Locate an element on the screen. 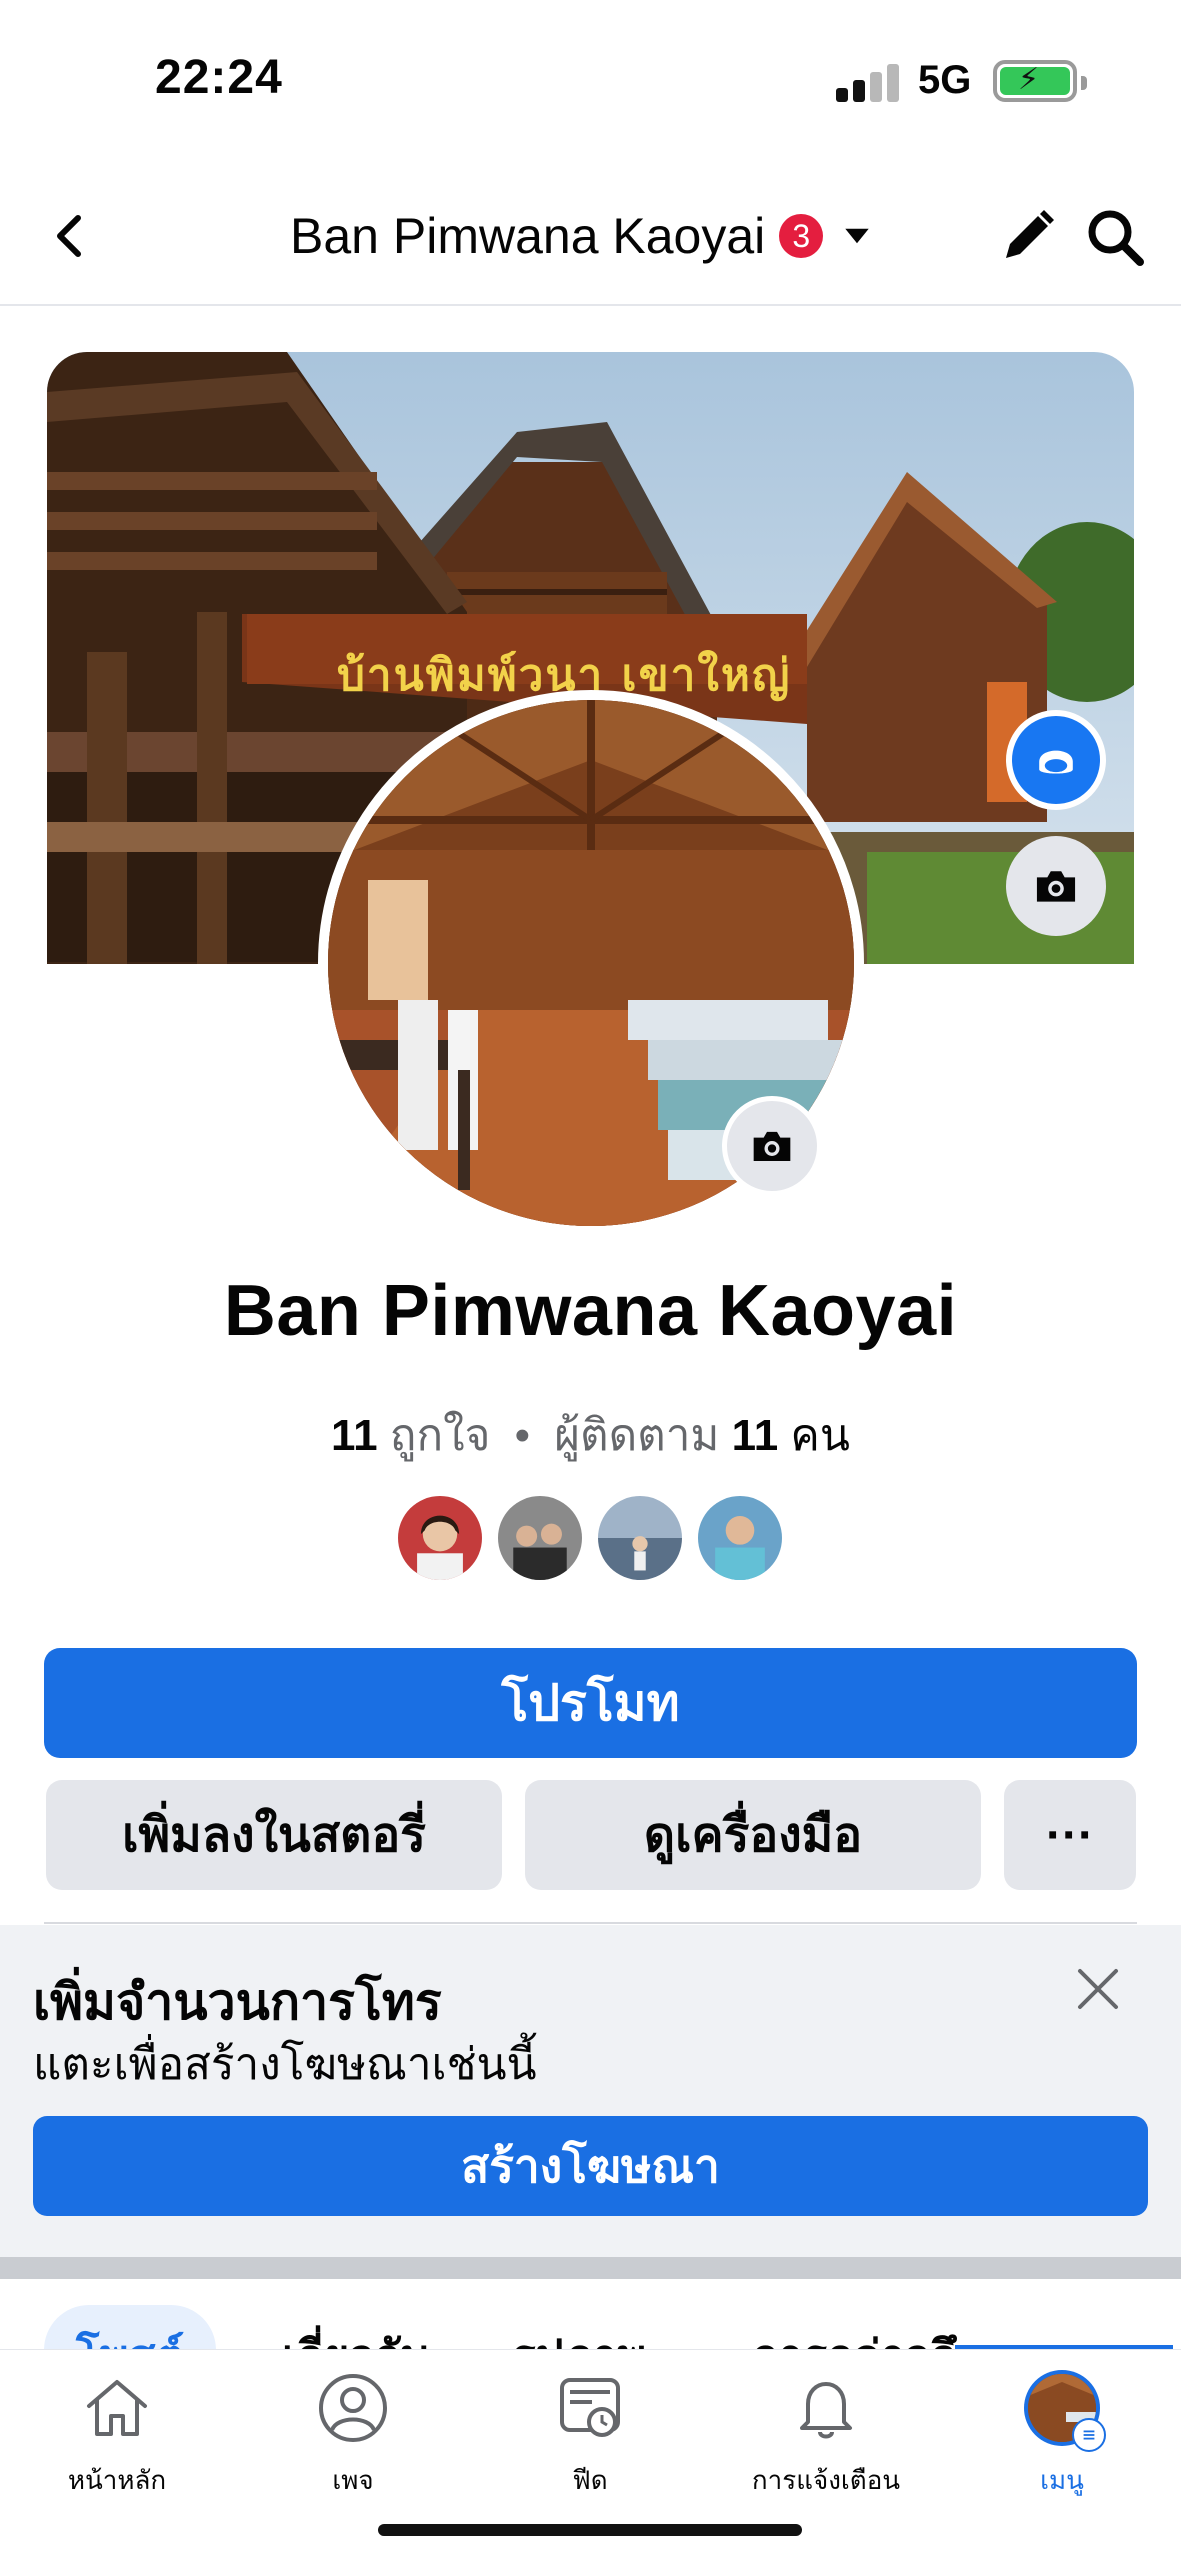 This screenshot has height=2560, width=1181. tab-photos: รูปภาพ is located at coordinates (579, 2327).